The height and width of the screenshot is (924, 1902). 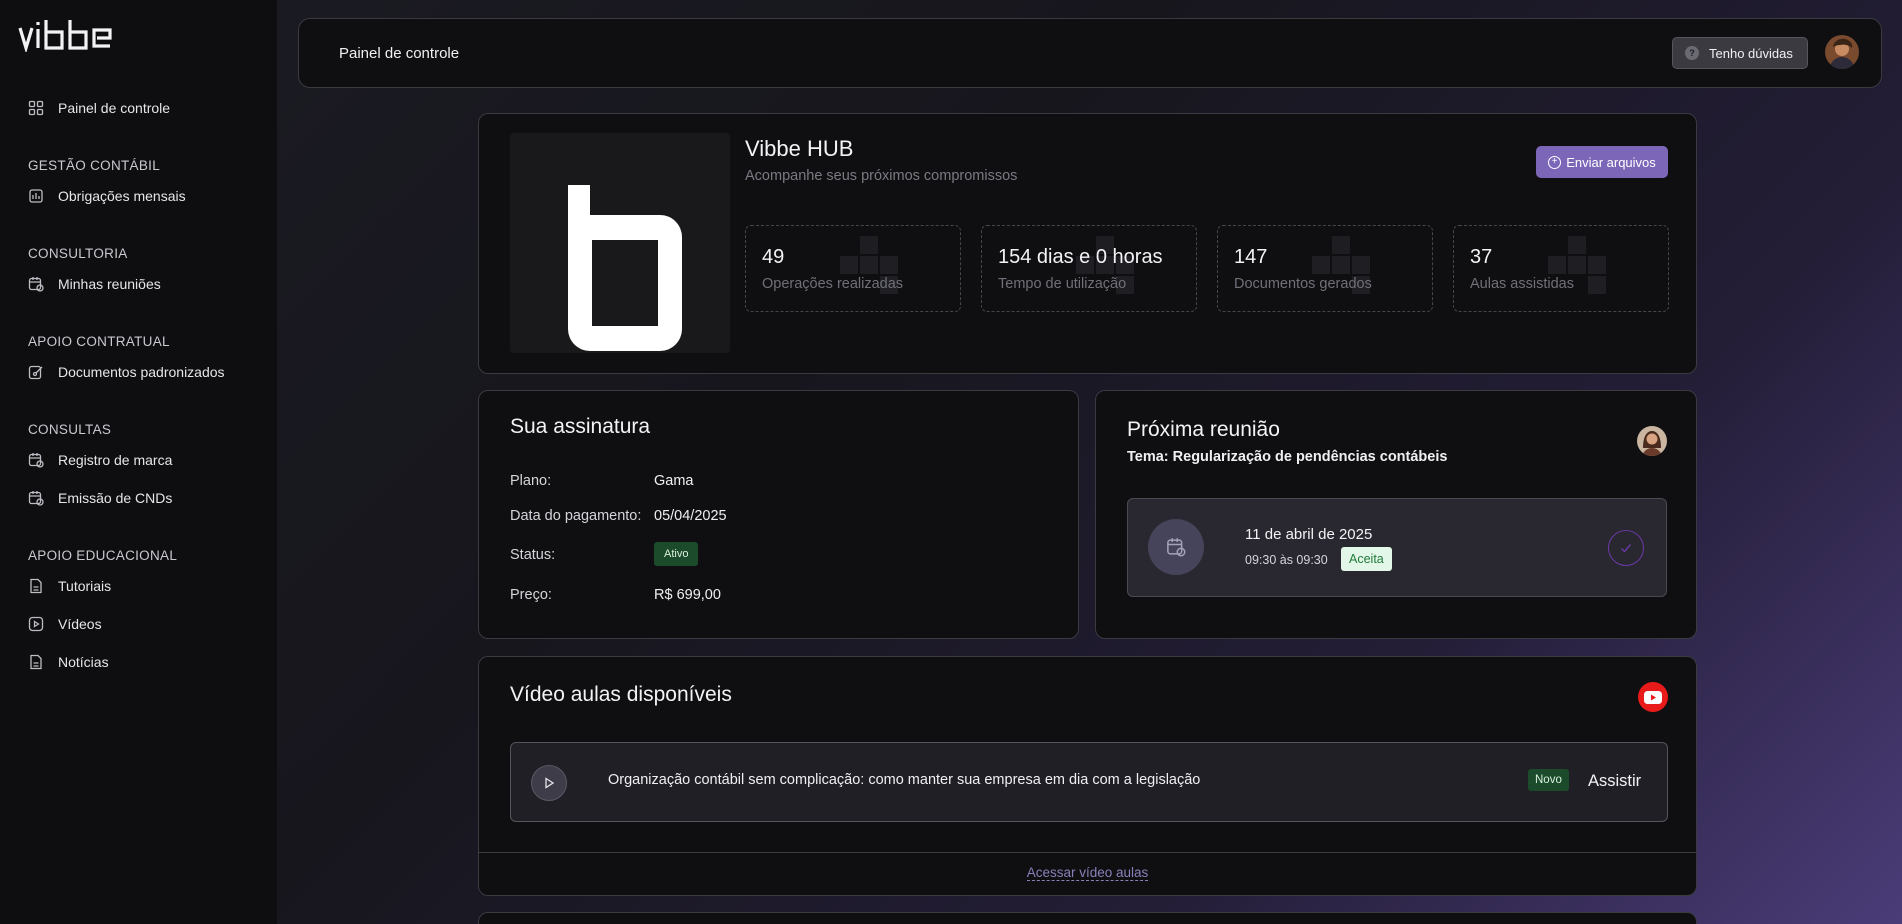 What do you see at coordinates (1062, 284) in the screenshot?
I see `stat-label: Tempo de utilização` at bounding box center [1062, 284].